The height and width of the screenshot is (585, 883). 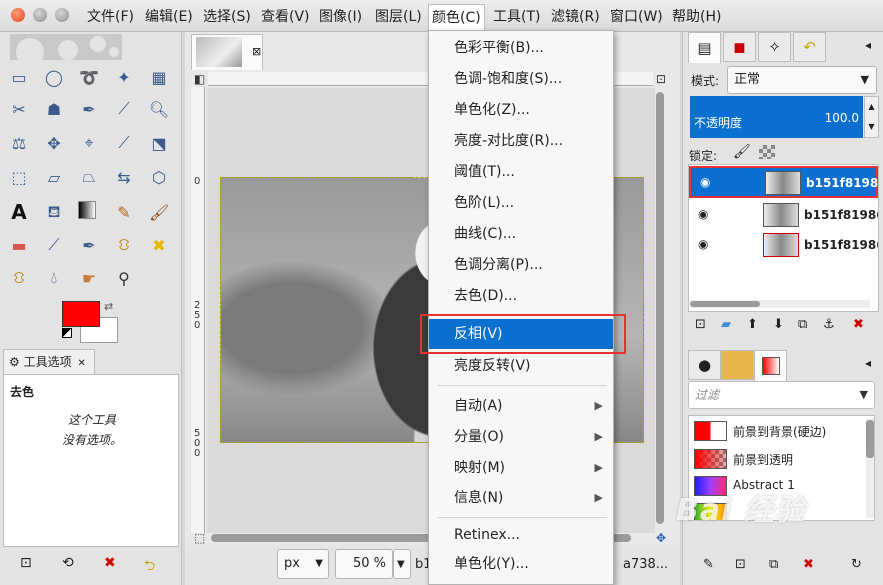 What do you see at coordinates (159, 177) in the screenshot?
I see `cage-icon: ⬡` at bounding box center [159, 177].